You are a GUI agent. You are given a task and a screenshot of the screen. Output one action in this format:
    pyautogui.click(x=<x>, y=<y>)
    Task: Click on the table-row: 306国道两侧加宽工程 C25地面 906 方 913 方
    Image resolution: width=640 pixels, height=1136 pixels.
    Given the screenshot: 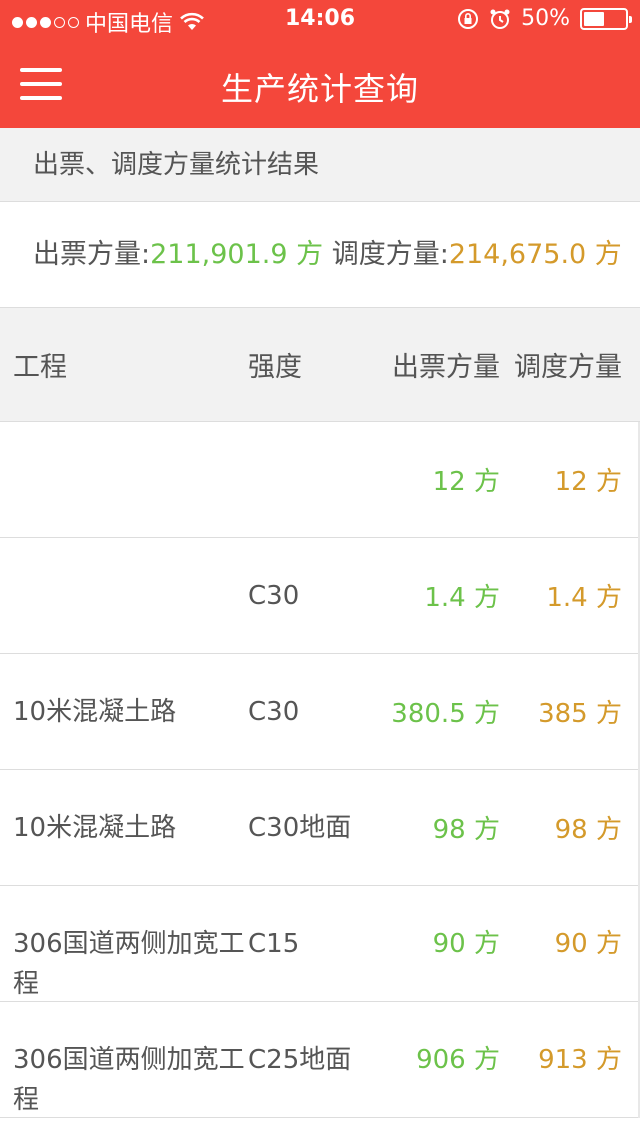 What is the action you would take?
    pyautogui.click(x=319, y=1060)
    